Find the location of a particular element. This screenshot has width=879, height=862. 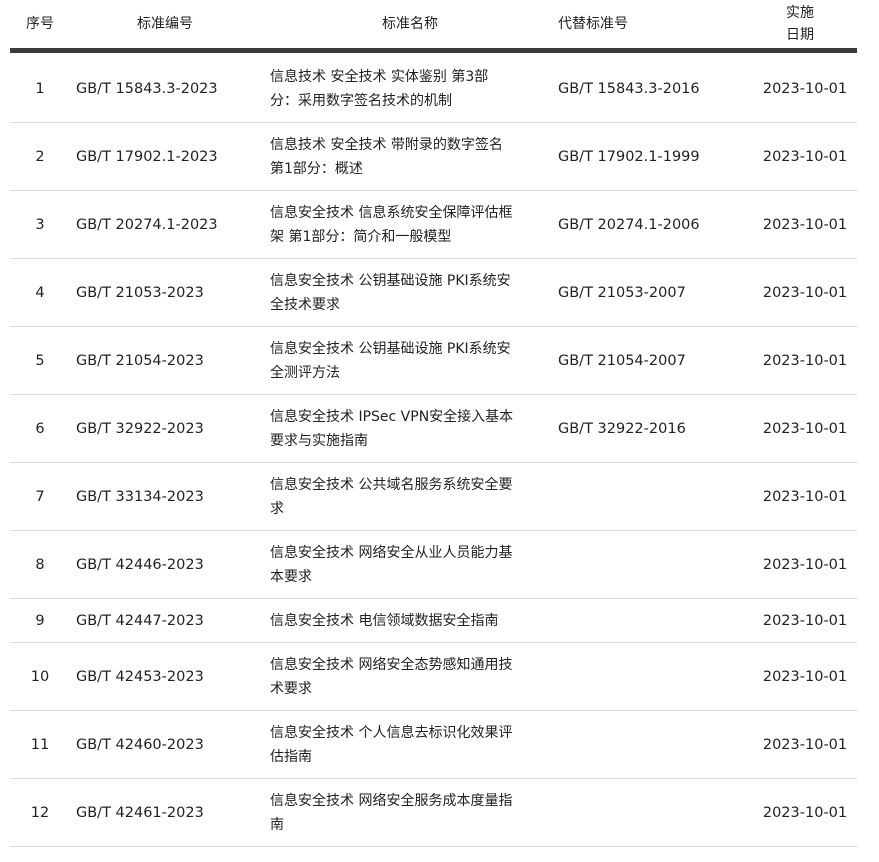

row-name: 信息安全技术 电信领域数据安全指南 is located at coordinates (412, 620).